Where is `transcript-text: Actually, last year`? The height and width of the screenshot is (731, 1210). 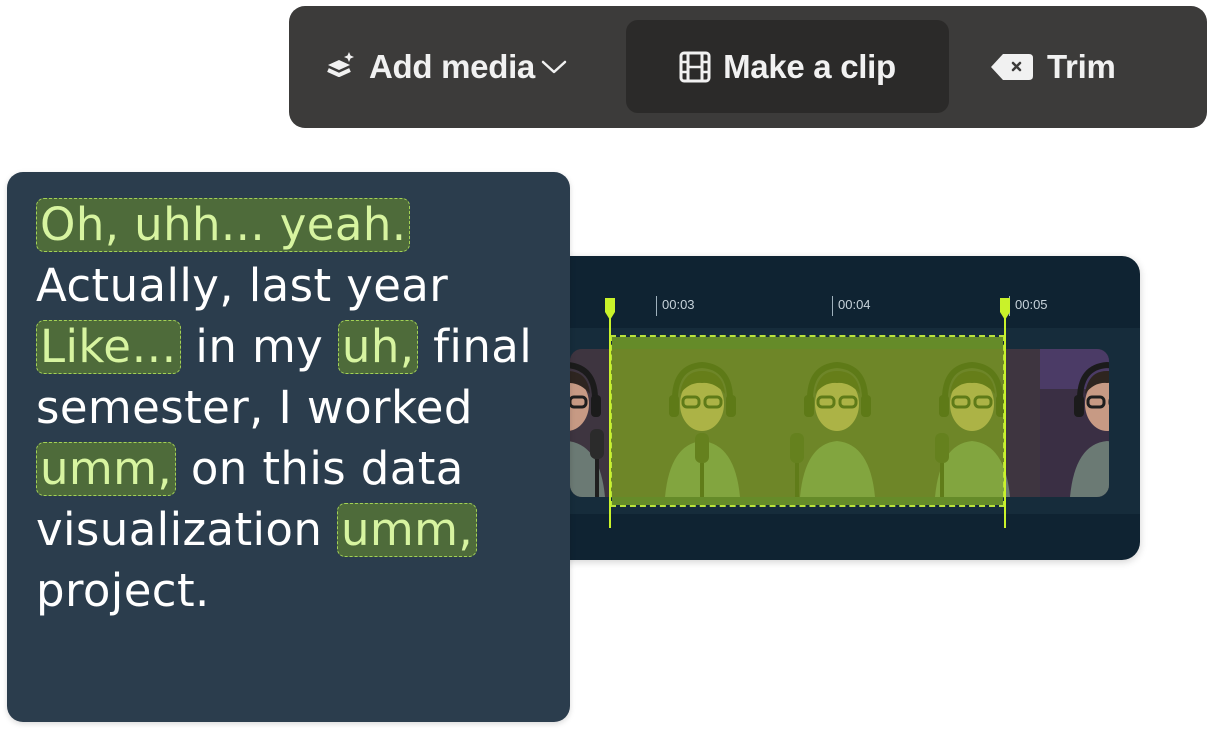
transcript-text: Actually, last year is located at coordinates (242, 285).